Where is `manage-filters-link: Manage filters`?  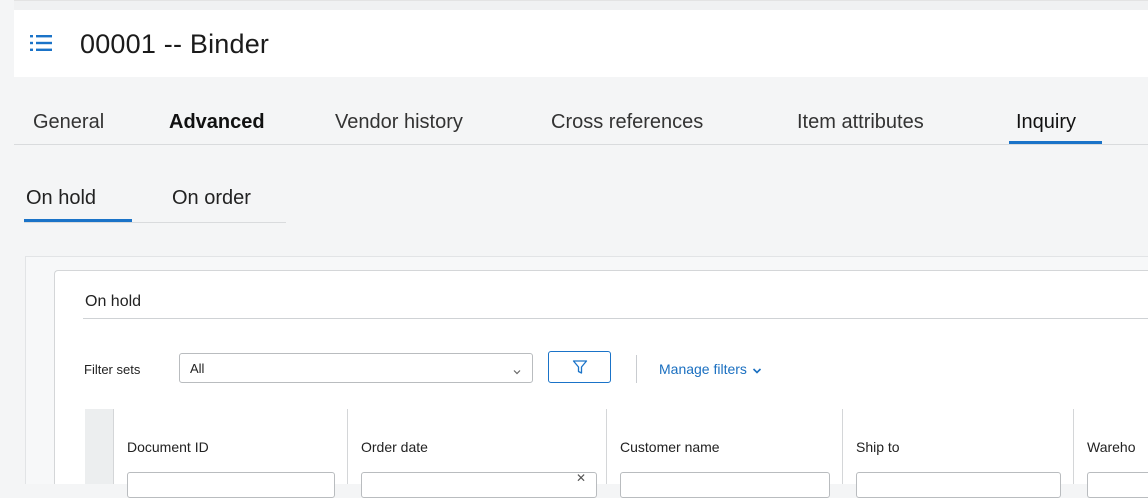 manage-filters-link: Manage filters is located at coordinates (710, 369).